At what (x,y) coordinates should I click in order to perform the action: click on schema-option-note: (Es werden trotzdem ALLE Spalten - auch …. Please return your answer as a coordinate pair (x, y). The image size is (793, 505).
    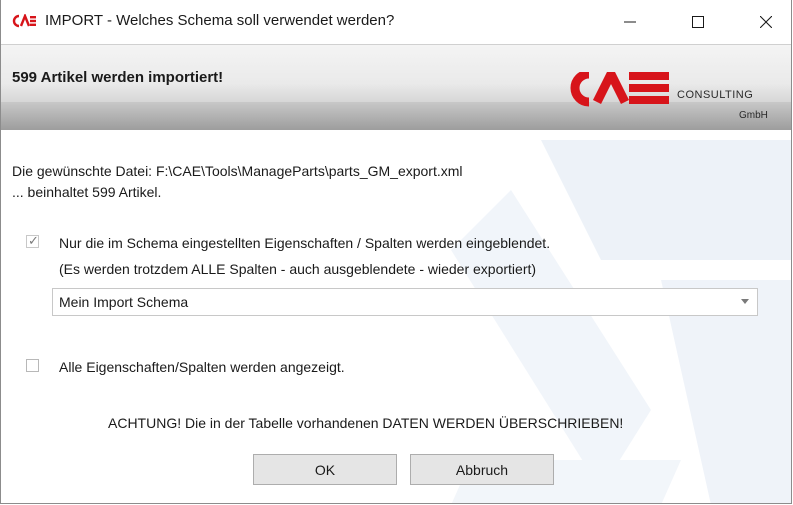
    Looking at the image, I should click on (298, 269).